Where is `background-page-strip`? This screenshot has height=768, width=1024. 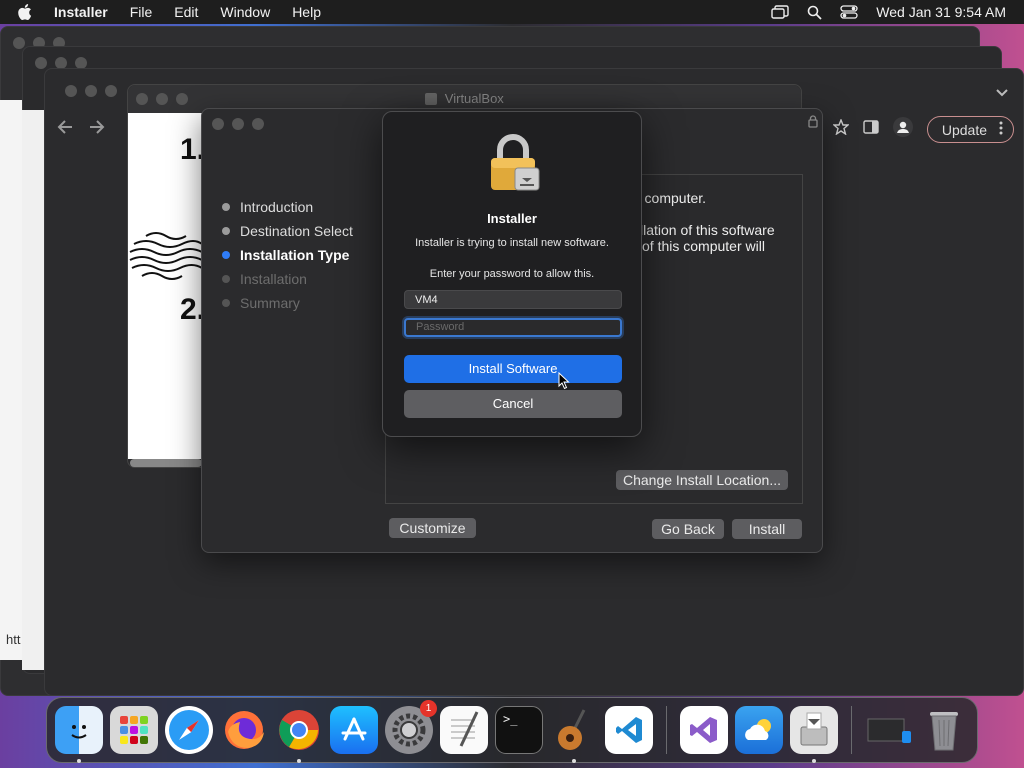 background-page-strip is located at coordinates (11, 380).